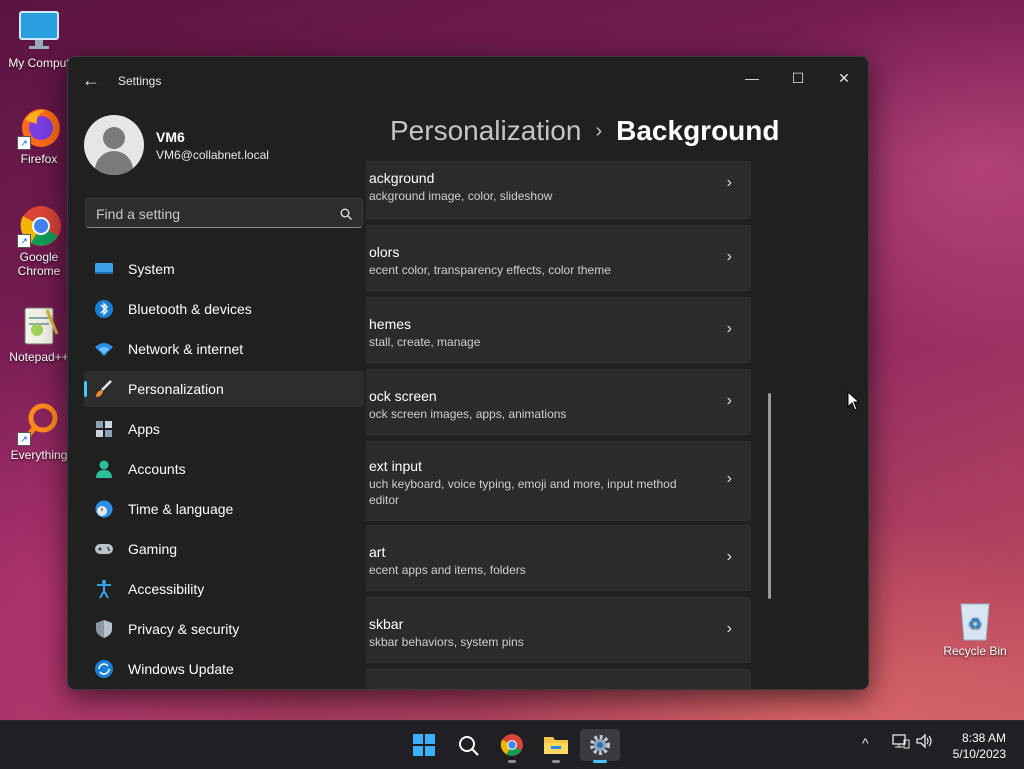 The image size is (1024, 769). Describe the element at coordinates (468, 414) in the screenshot. I see `card-description: ock screen images, apps, animations` at that location.